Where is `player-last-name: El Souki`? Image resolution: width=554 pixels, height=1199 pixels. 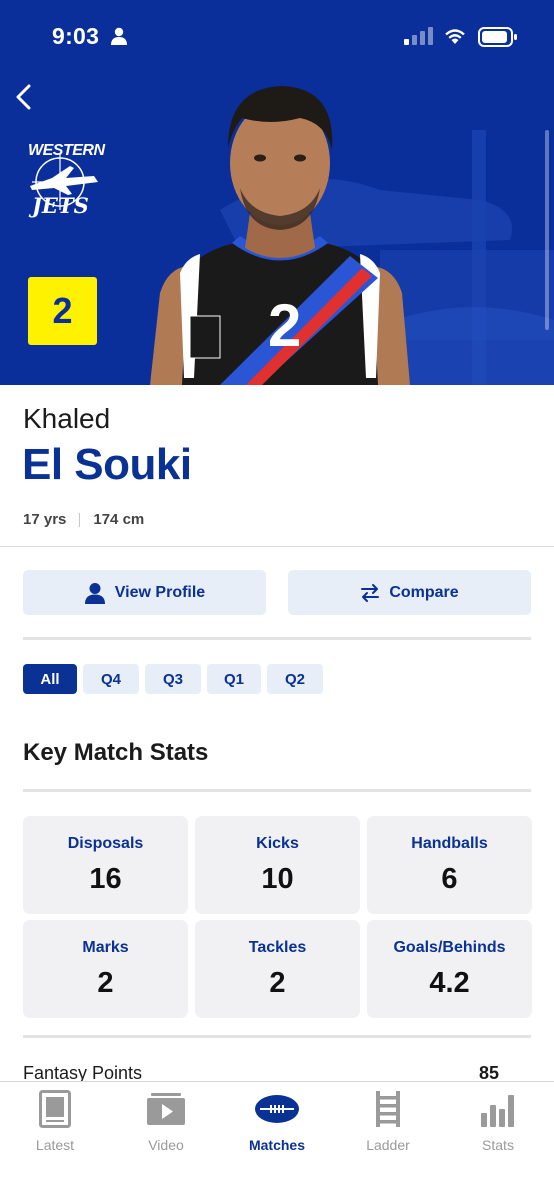
player-last-name: El Souki is located at coordinates (107, 464).